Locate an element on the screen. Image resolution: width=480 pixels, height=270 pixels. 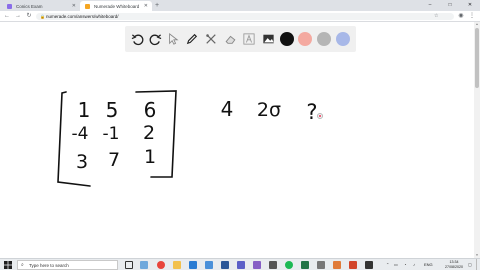
matrix-cell-r2c2: -1 is located at coordinates (111, 134).